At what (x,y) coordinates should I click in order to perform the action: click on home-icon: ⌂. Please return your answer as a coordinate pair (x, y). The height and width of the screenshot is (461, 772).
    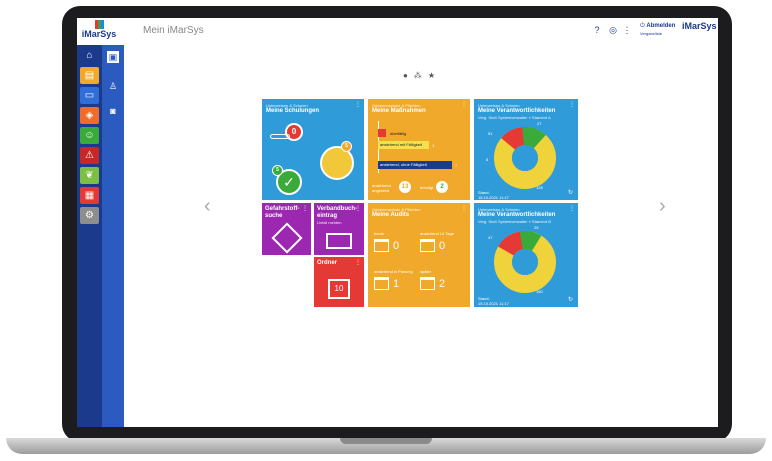
    Looking at the image, I should click on (89, 55).